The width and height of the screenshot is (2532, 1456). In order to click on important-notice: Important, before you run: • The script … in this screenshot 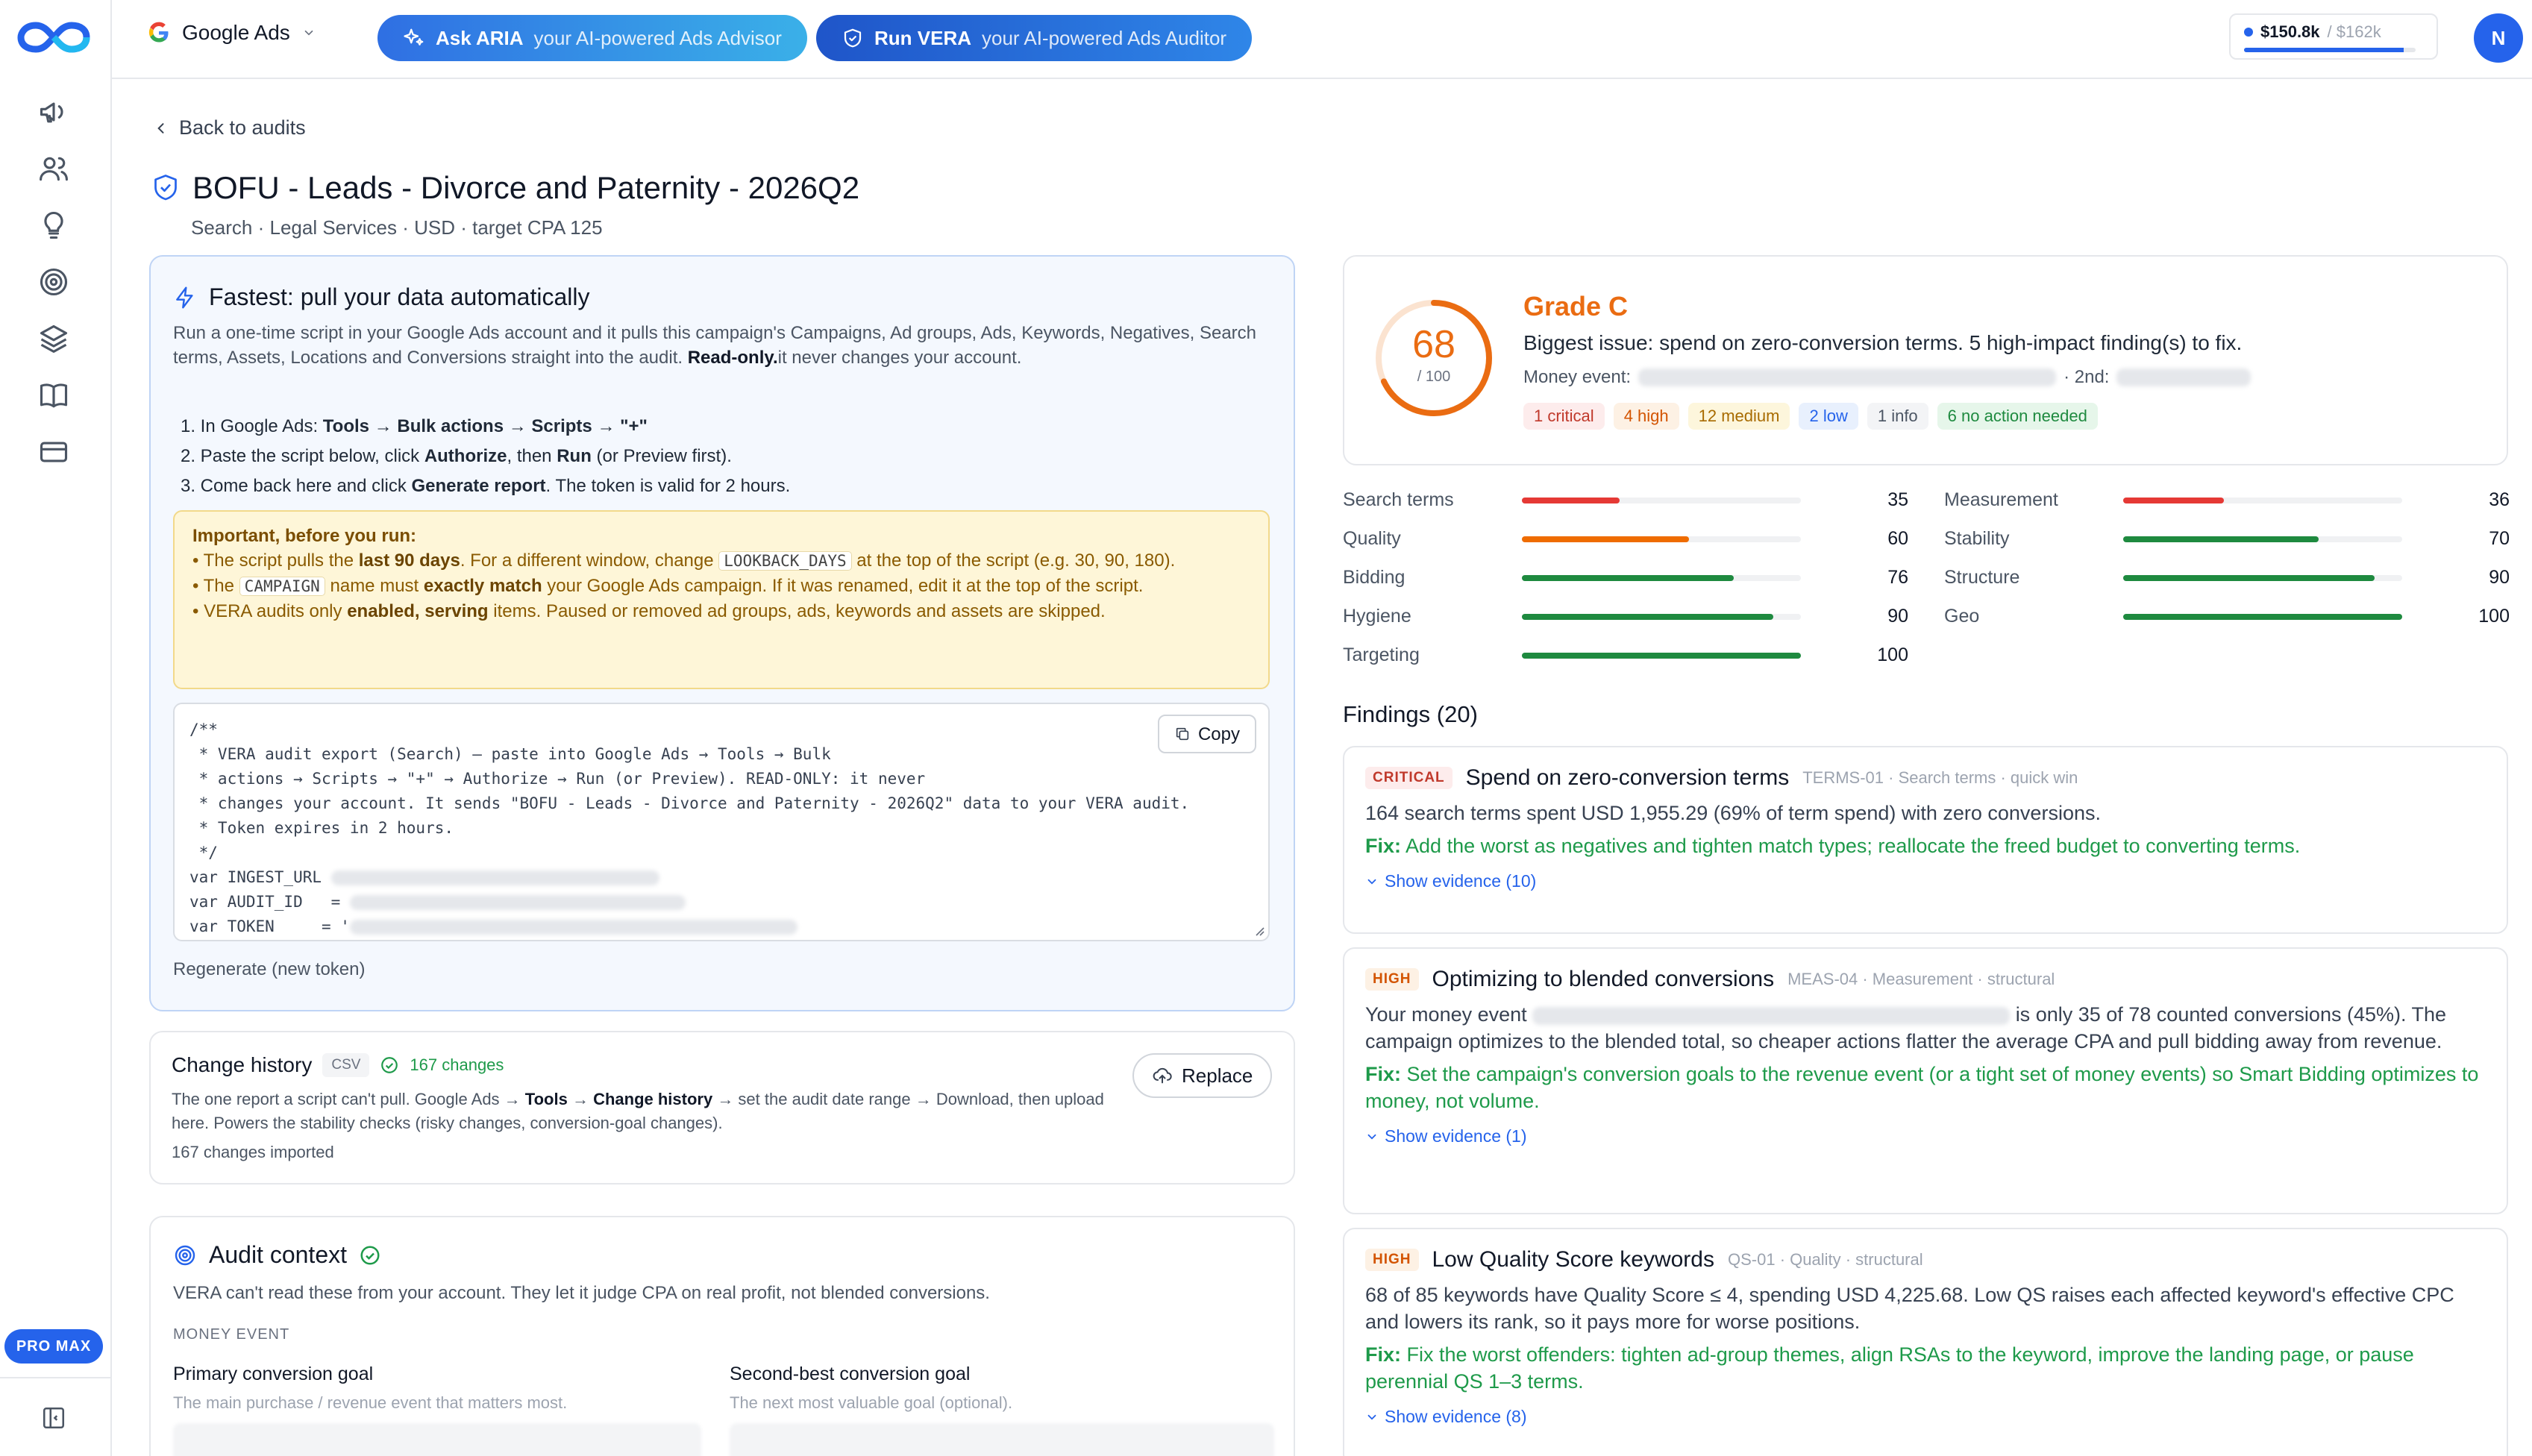, I will do `click(721, 599)`.